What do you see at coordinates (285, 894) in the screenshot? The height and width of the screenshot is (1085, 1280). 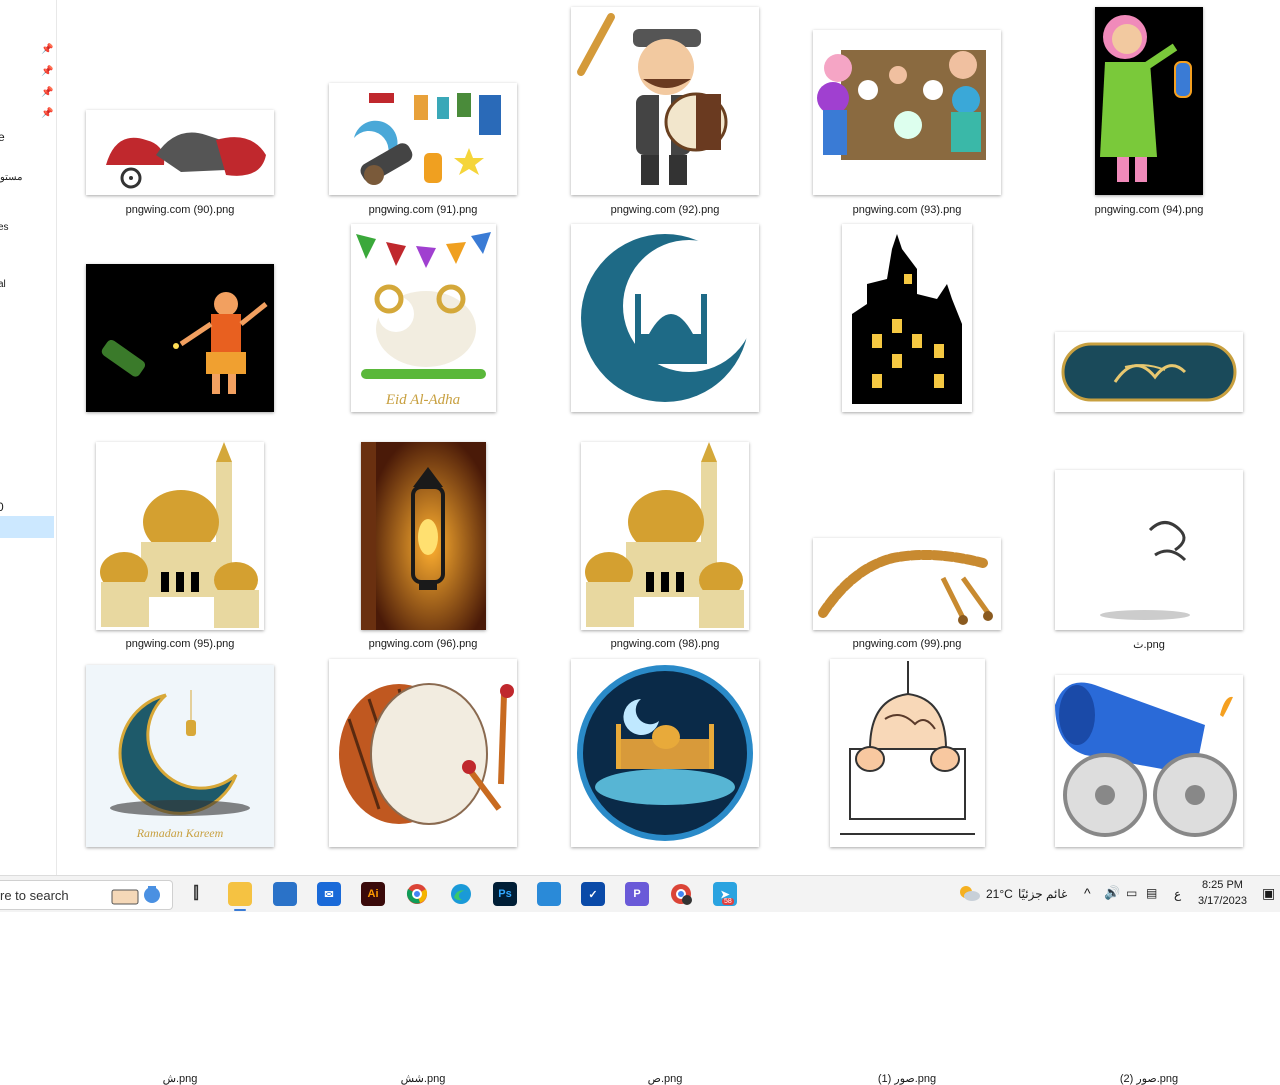 I see `store-icon` at bounding box center [285, 894].